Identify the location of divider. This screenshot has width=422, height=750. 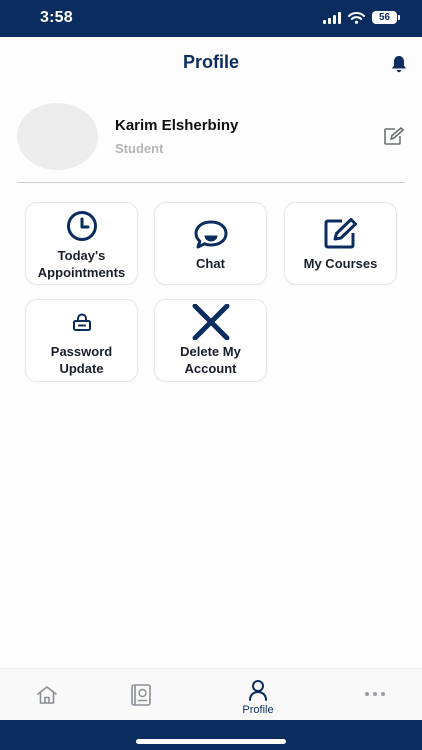
(211, 182).